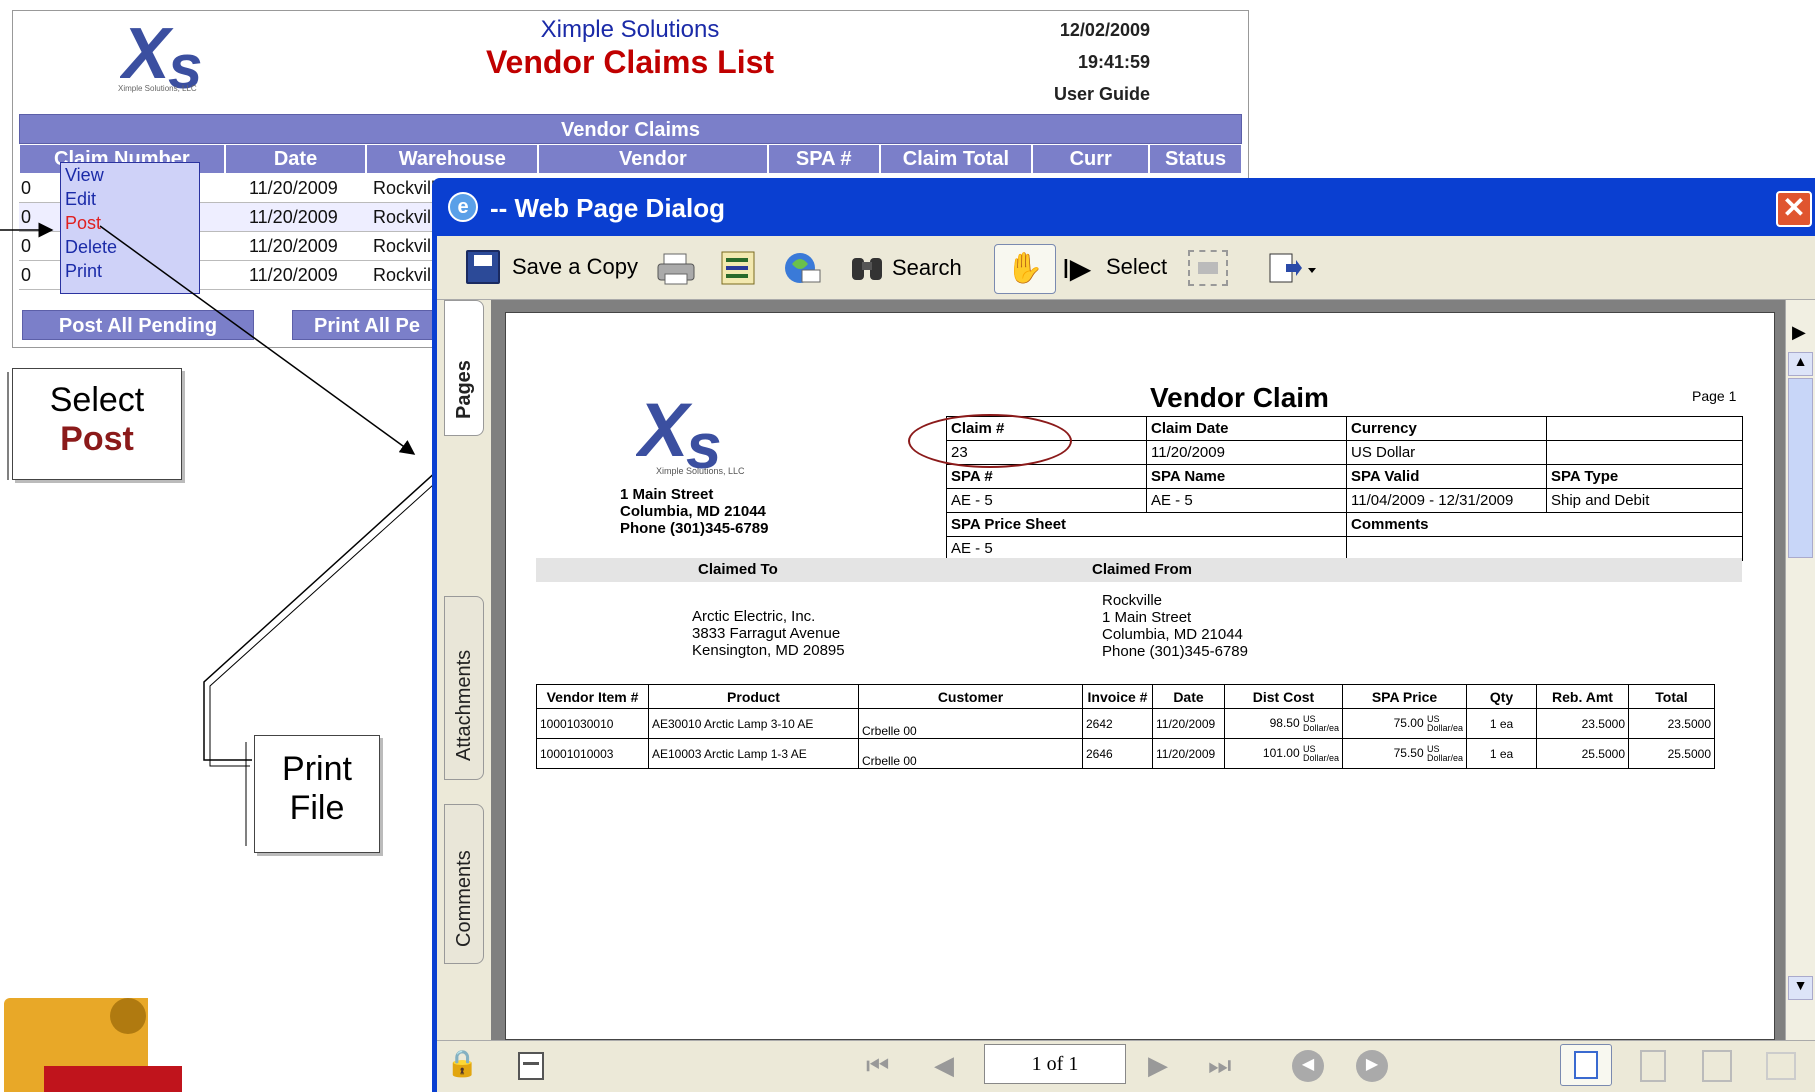  Describe the element at coordinates (700, 471) in the screenshot. I see `document-logo-subtitle: Ximple Solutions, LLC` at that location.